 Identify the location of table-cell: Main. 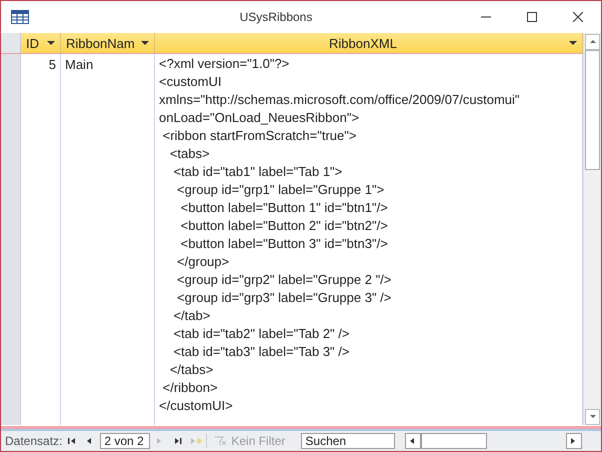
(79, 64).